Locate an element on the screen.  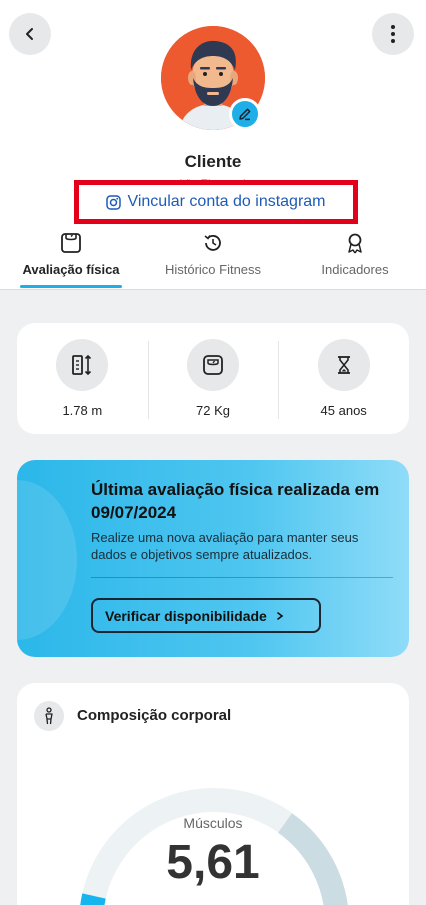
edit-photo-button is located at coordinates (245, 114).